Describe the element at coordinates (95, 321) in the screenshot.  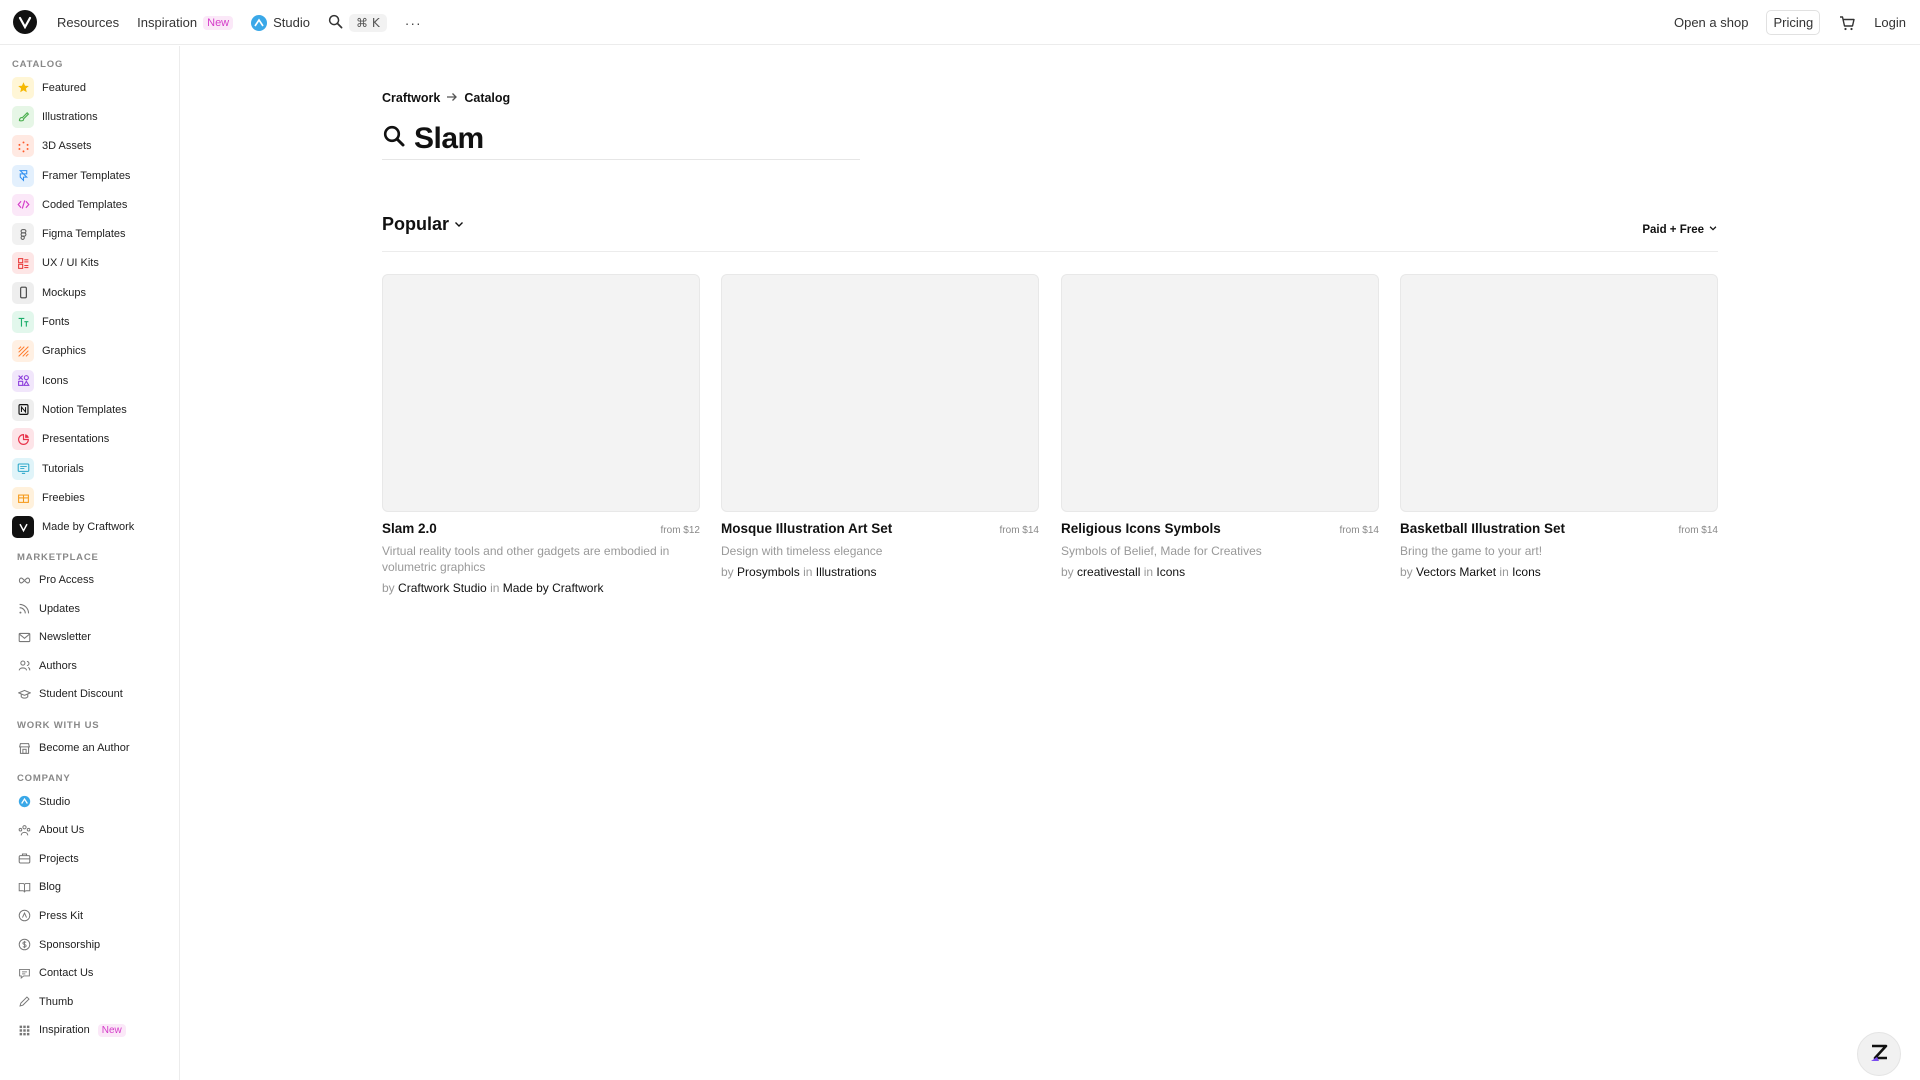
I see `sidebar-item-fonts: Fonts` at that location.